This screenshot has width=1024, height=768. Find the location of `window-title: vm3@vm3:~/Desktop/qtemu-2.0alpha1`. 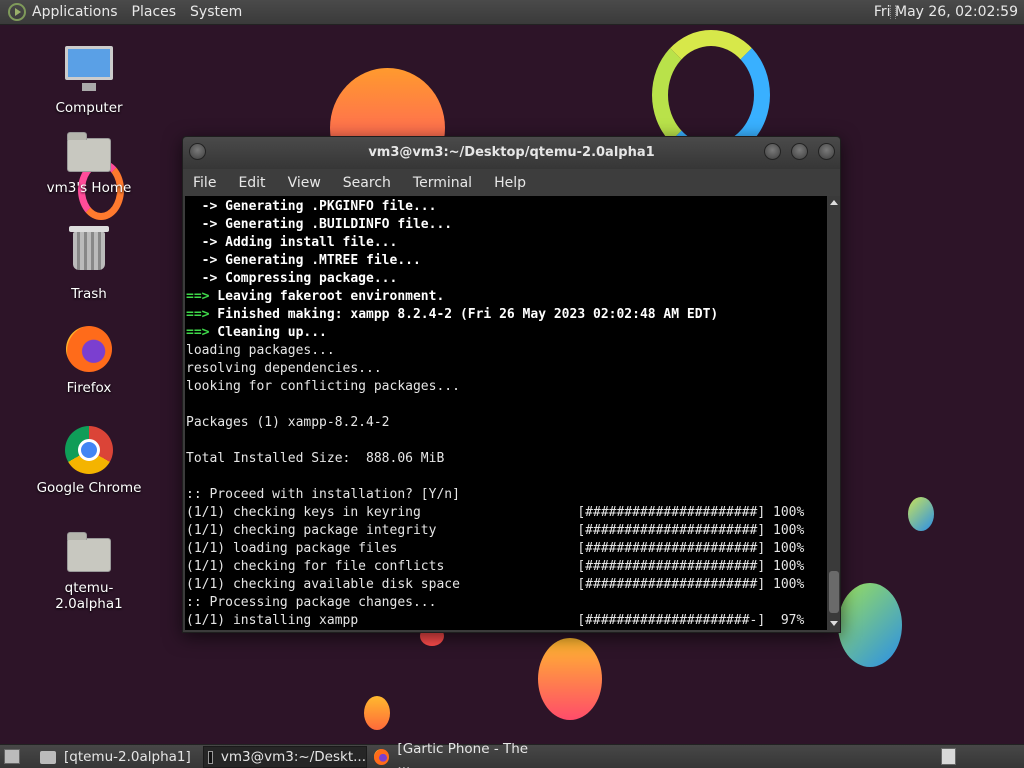

window-title: vm3@vm3:~/Desktop/qtemu-2.0alpha1 is located at coordinates (511, 152).